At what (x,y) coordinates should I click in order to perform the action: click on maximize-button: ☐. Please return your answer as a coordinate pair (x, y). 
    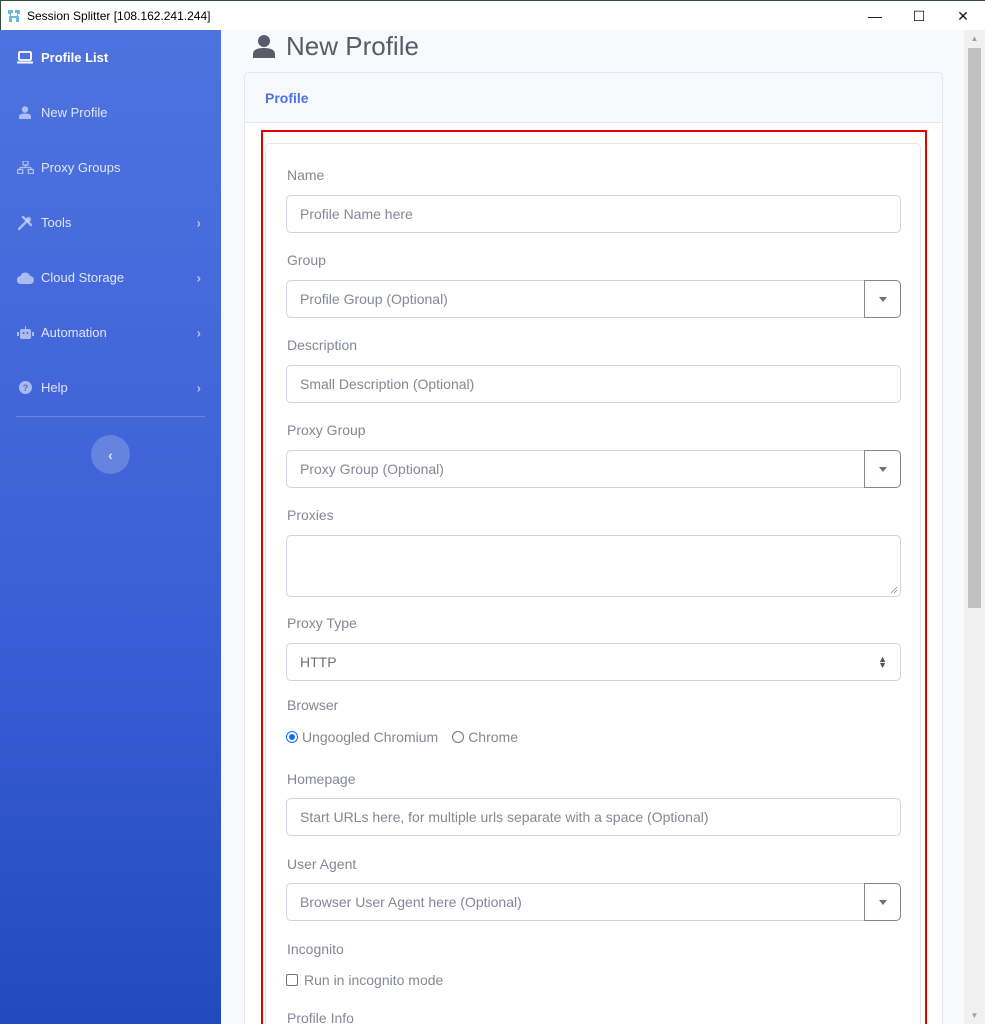
    Looking at the image, I should click on (919, 16).